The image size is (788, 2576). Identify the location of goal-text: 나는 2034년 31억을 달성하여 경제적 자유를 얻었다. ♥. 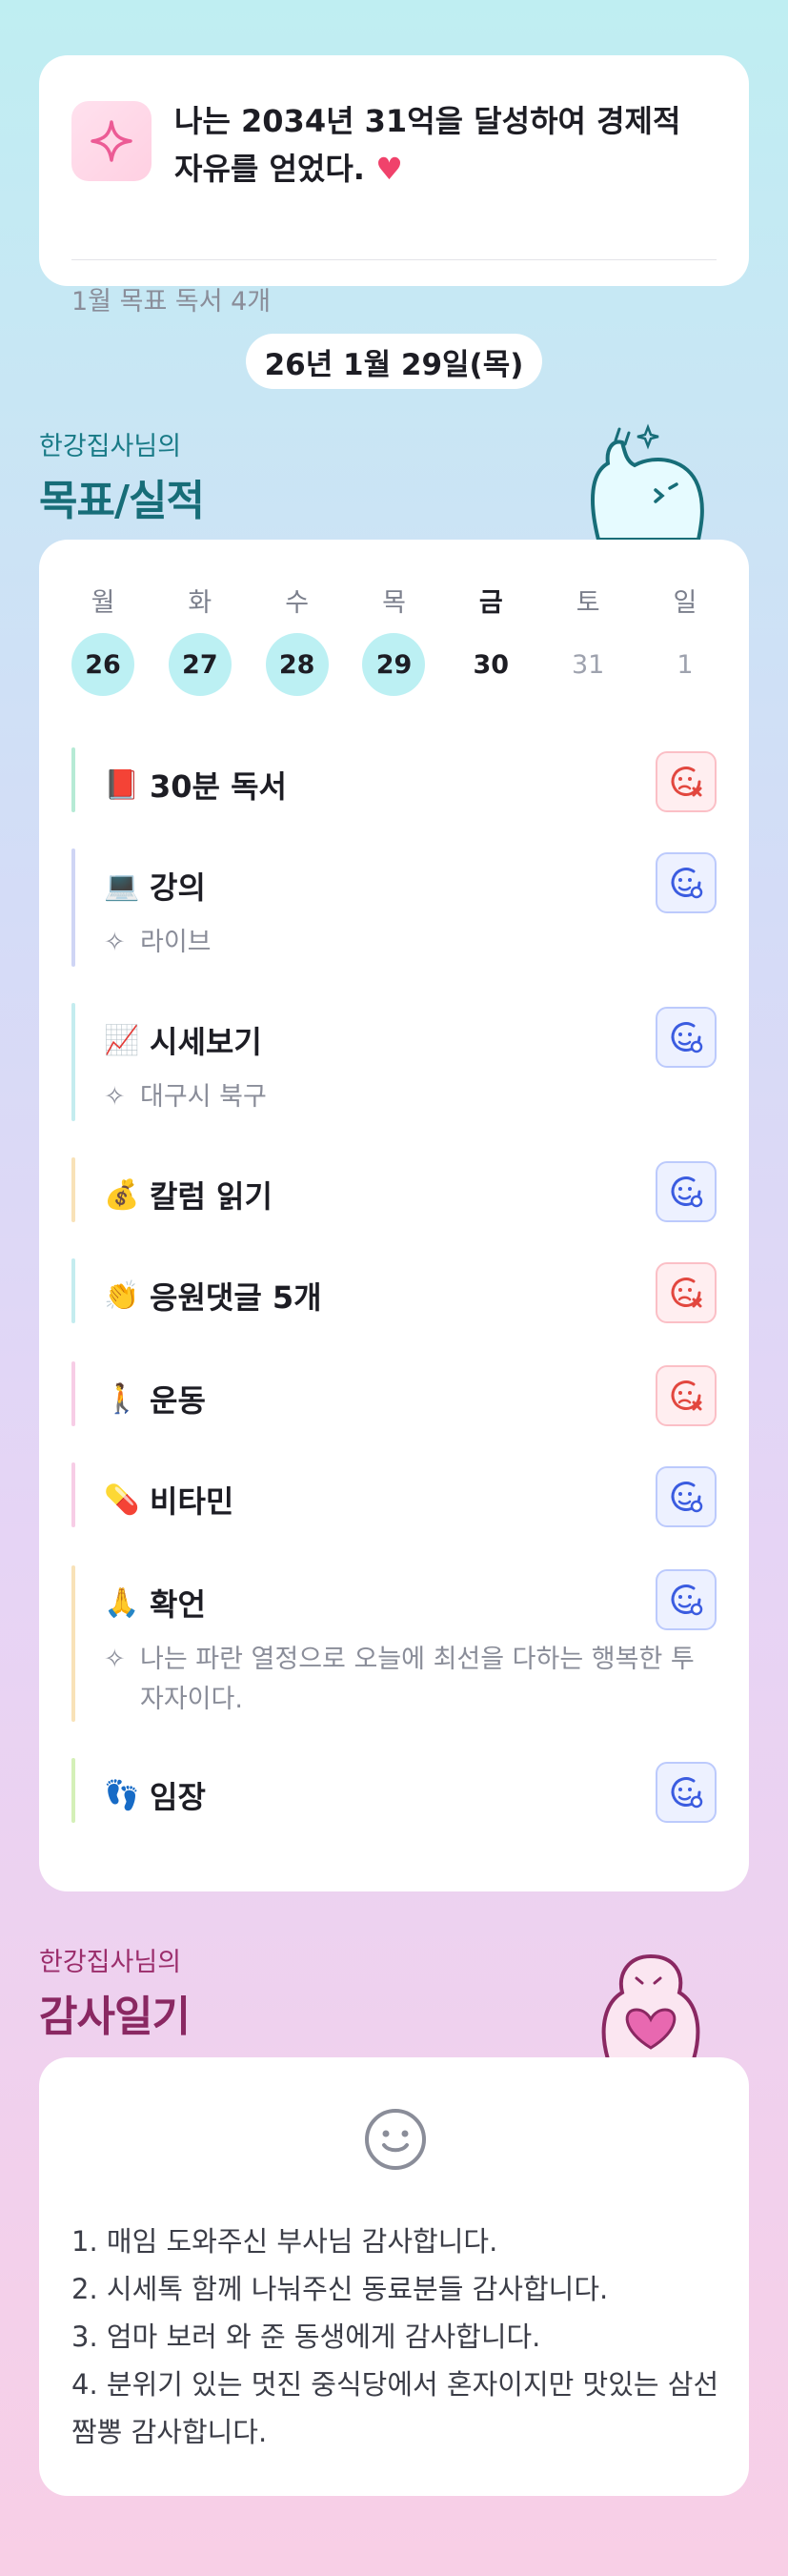
(445, 145).